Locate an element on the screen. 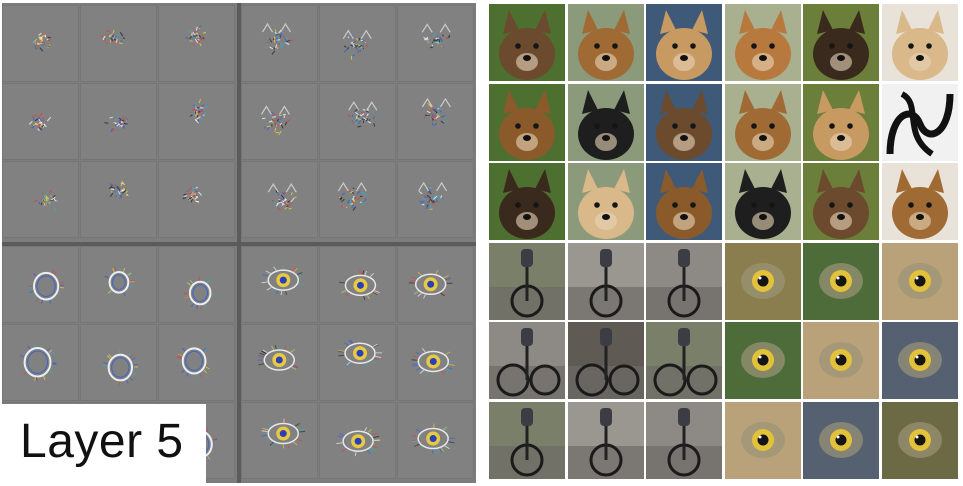  group-divider-horizontal is located at coordinates (239, 244).